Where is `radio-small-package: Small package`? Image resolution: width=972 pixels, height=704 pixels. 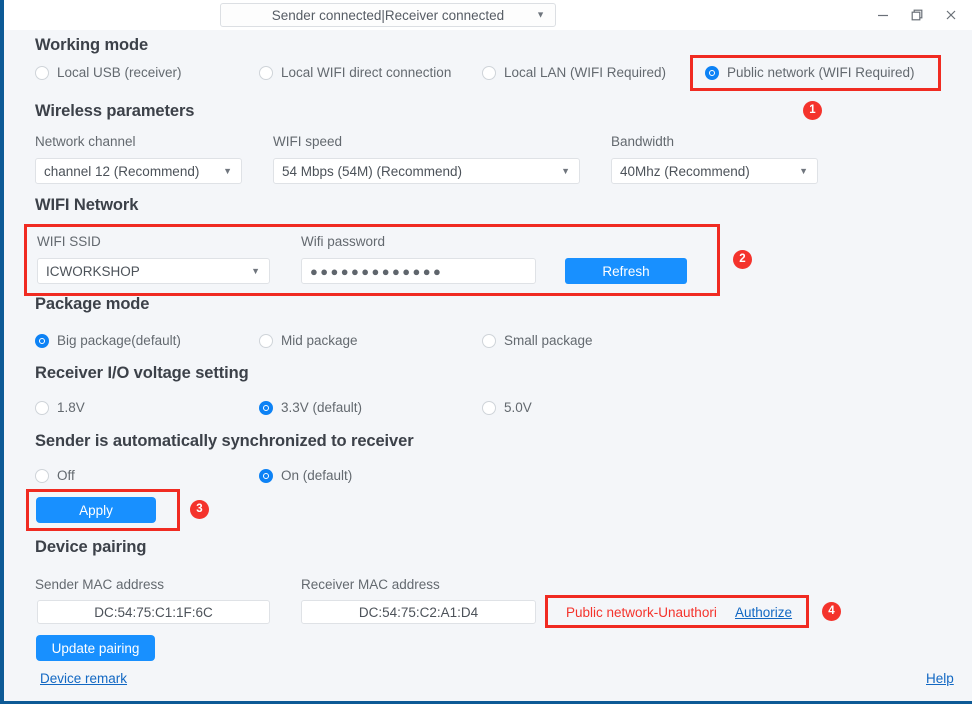
radio-small-package: Small package is located at coordinates (537, 340).